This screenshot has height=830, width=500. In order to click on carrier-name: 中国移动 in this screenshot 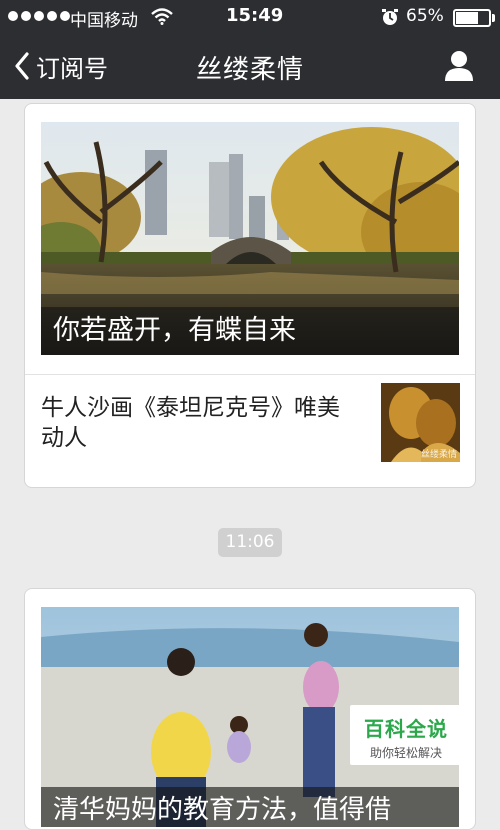, I will do `click(104, 21)`.